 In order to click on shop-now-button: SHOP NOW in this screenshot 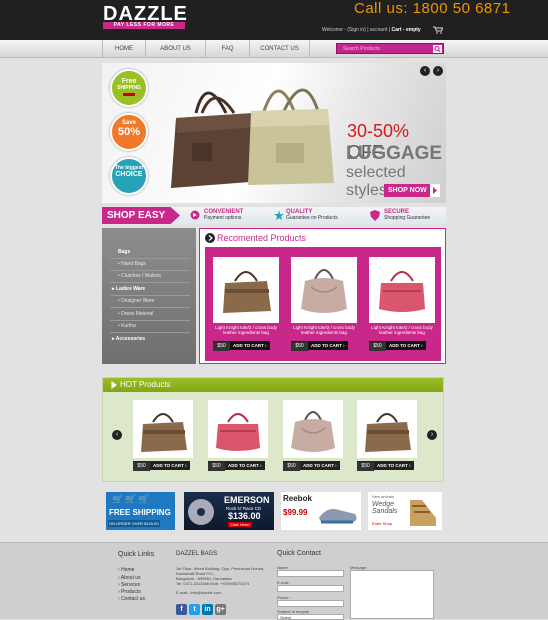, I will do `click(412, 190)`.